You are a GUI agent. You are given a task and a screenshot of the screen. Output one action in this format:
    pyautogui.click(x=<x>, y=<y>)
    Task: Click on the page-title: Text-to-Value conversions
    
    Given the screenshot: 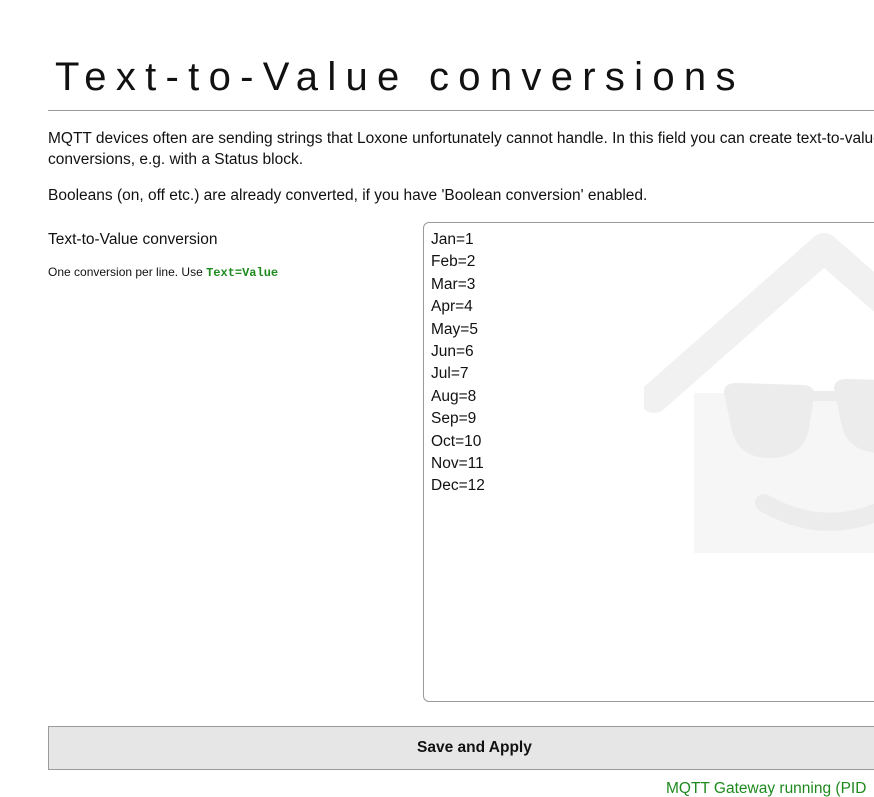 What is the action you would take?
    pyautogui.click(x=400, y=77)
    